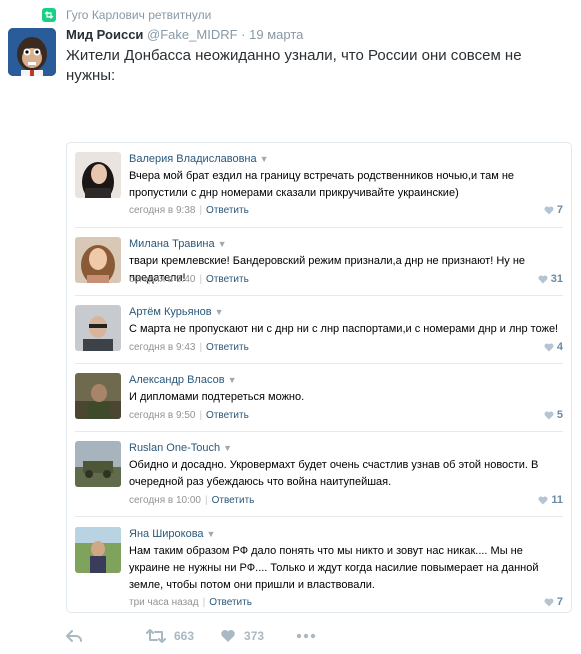 The height and width of the screenshot is (654, 581). I want to click on comment-author: Артём Курьянов, so click(170, 312).